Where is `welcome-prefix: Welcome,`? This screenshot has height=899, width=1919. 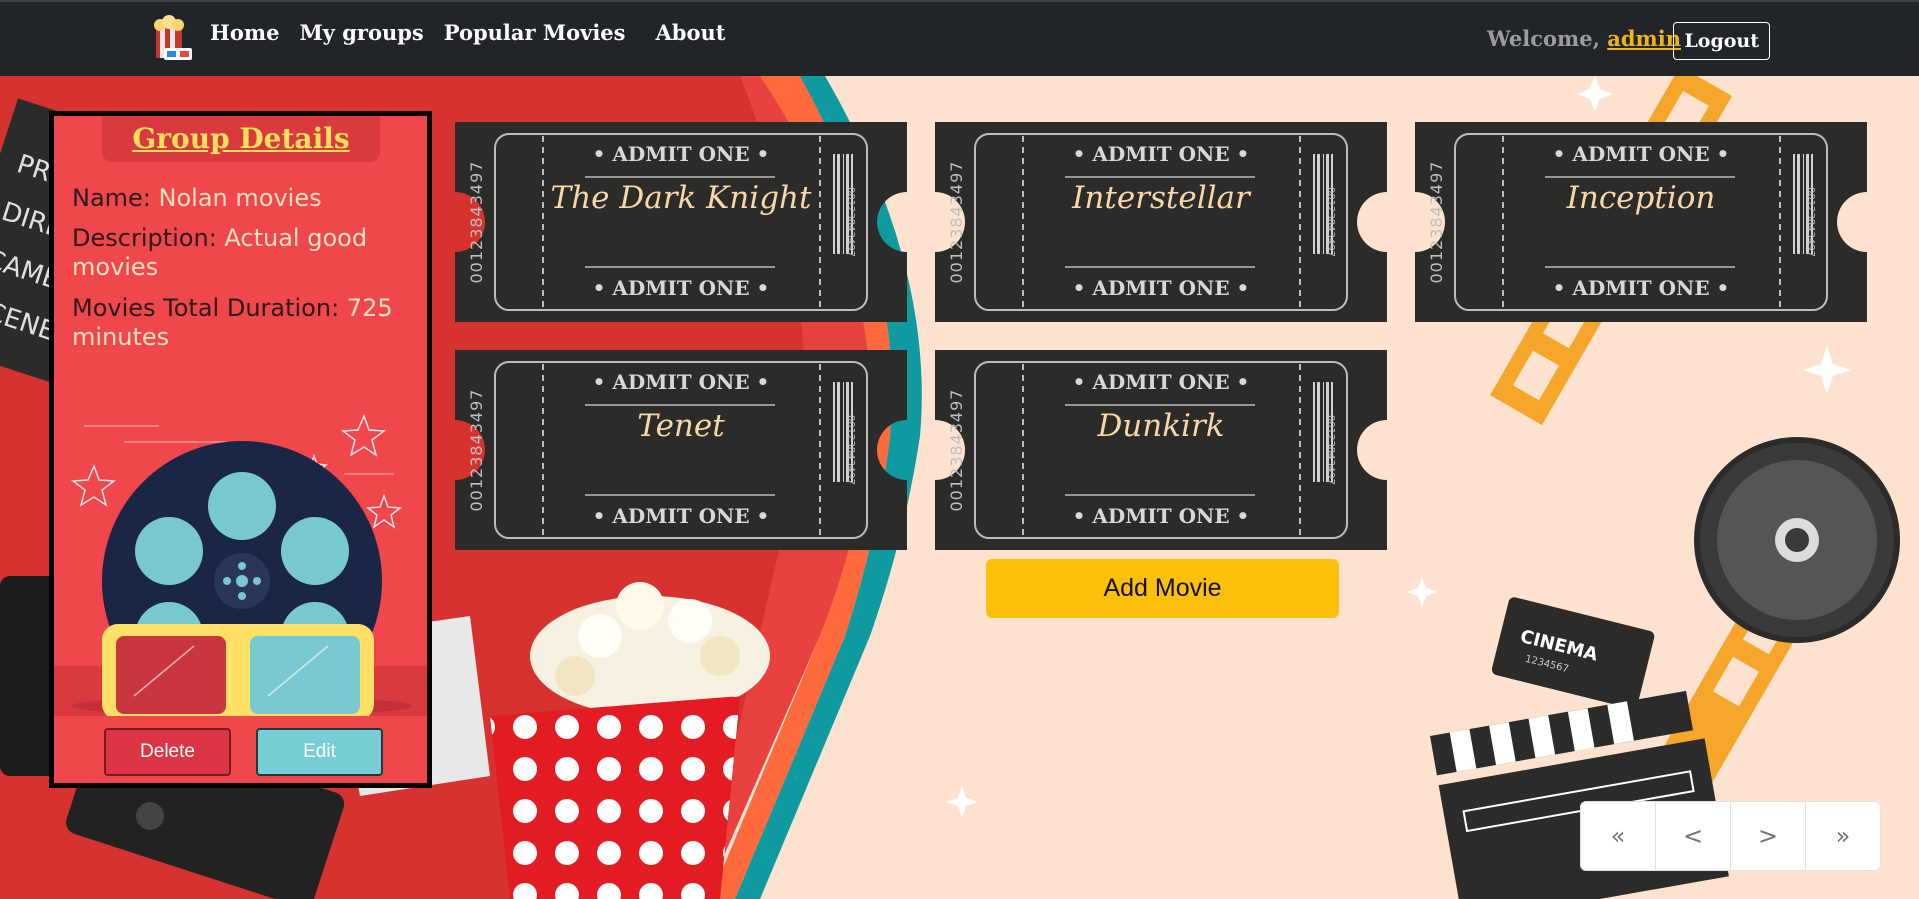
welcome-prefix: Welcome, is located at coordinates (1547, 38).